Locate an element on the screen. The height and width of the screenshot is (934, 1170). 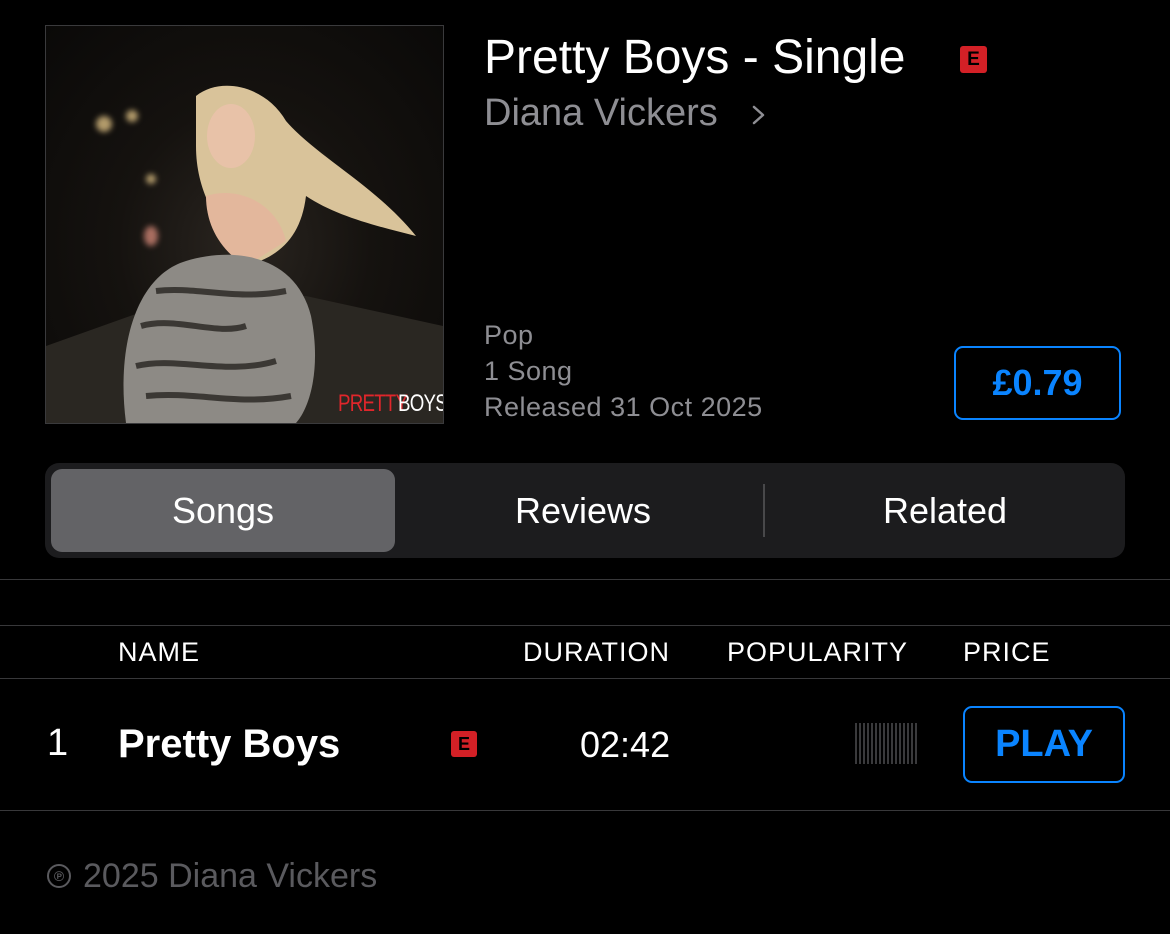
album-release-date: Released 31 Oct 2025 is located at coordinates (623, 407).